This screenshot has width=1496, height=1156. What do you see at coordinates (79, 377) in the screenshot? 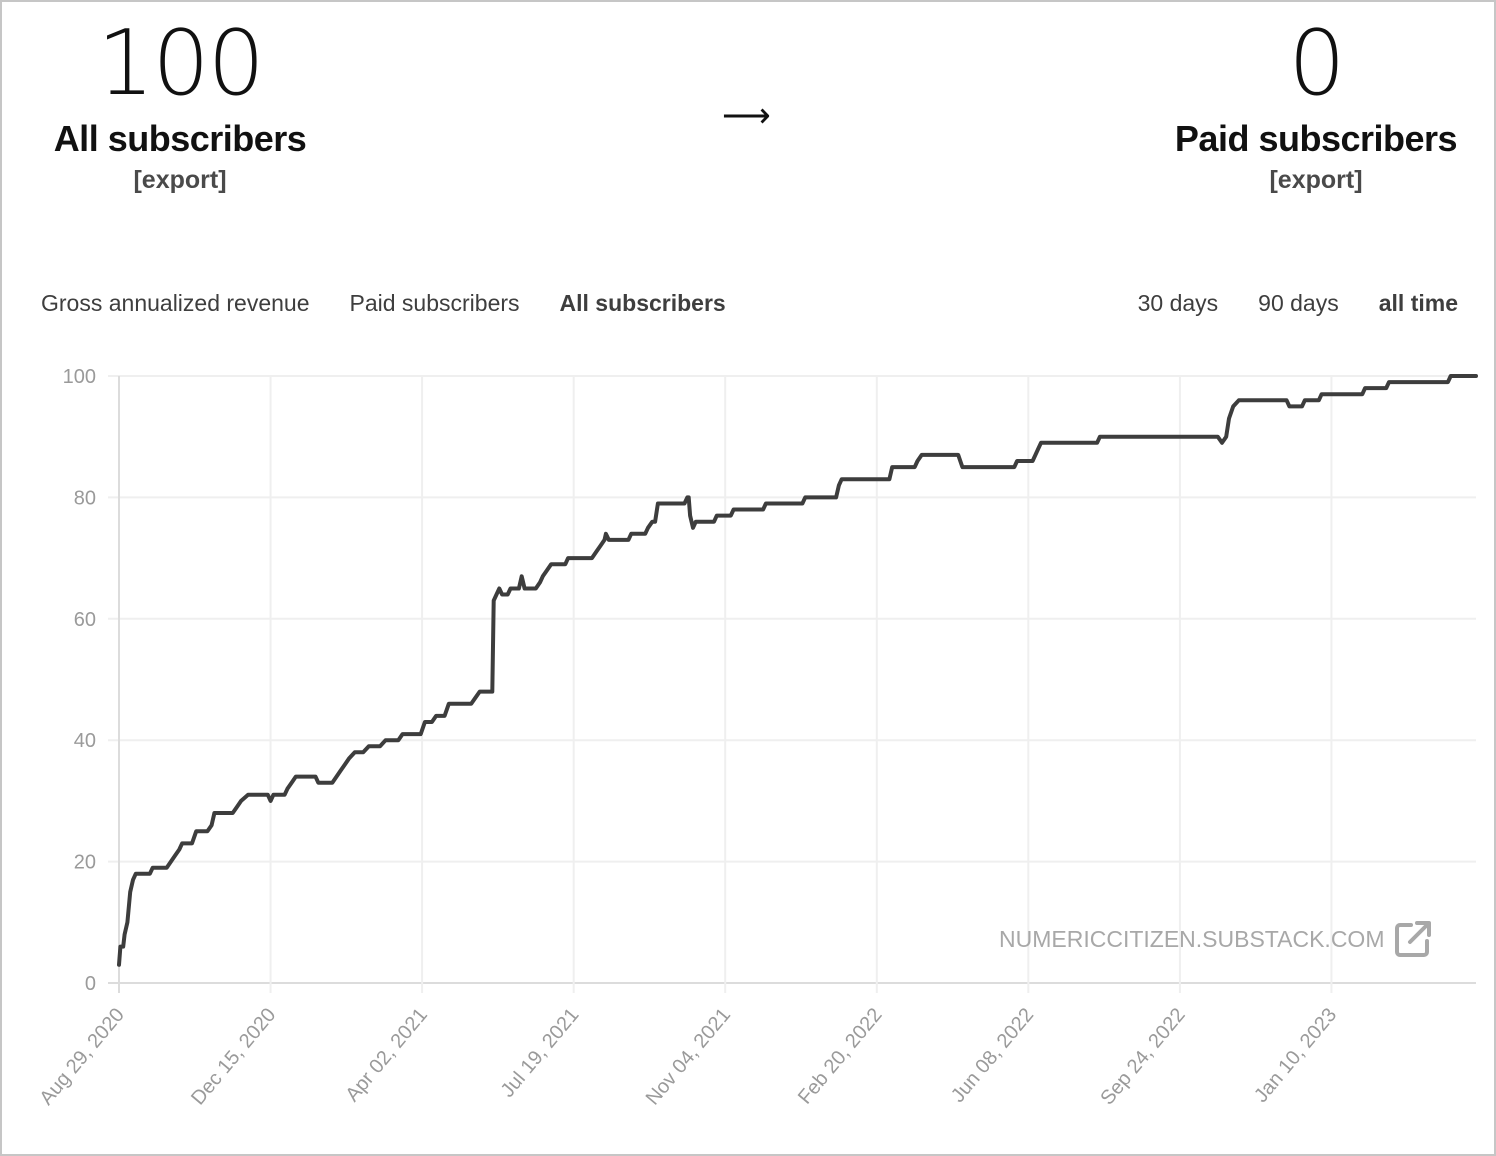
I see `y-tick-label: 100` at bounding box center [79, 377].